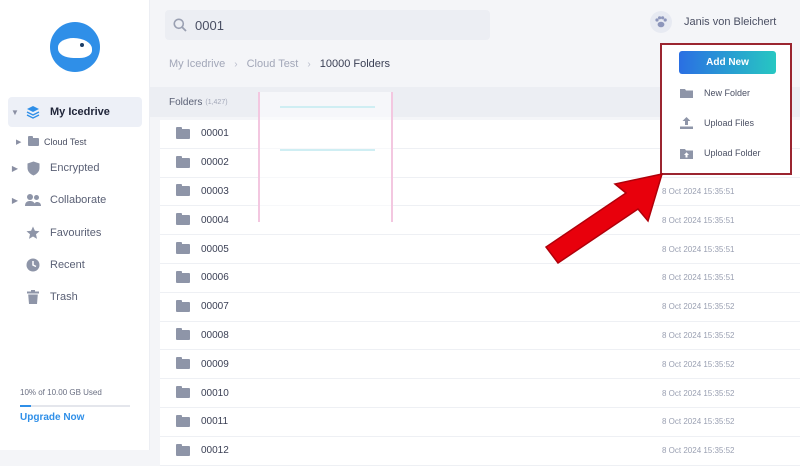 The height and width of the screenshot is (466, 800). Describe the element at coordinates (80, 112) in the screenshot. I see `sidebar-item-label: My Icedrive` at that location.